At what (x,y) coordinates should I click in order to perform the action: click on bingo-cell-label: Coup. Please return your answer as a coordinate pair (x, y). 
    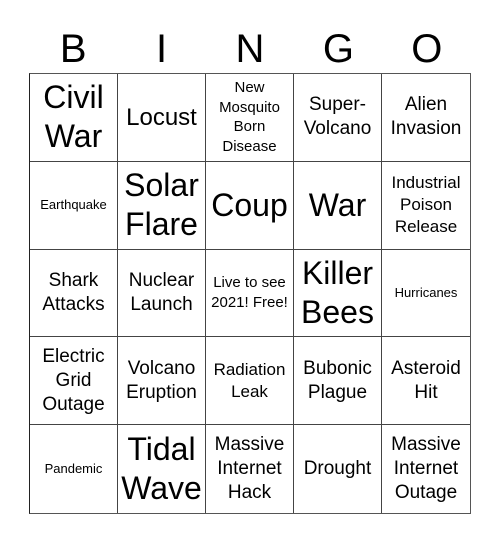
    Looking at the image, I should click on (249, 204).